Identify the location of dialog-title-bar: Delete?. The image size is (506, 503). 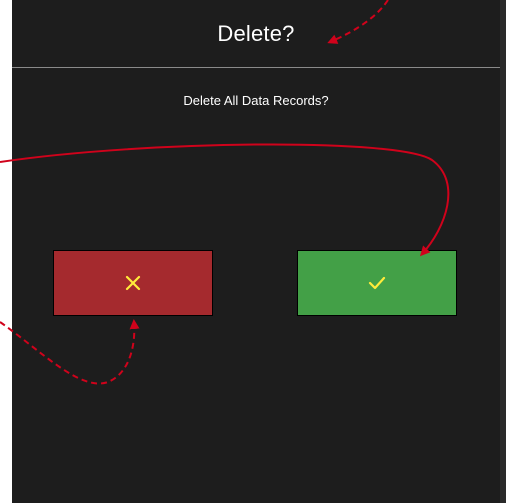
(256, 34).